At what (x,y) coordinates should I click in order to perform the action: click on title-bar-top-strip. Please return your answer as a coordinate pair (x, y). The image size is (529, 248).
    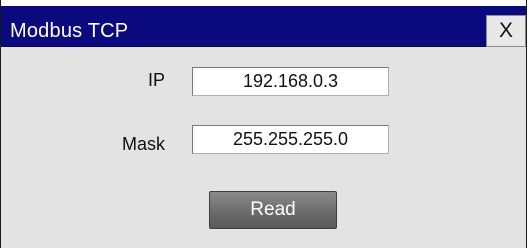
    Looking at the image, I should click on (263, 3).